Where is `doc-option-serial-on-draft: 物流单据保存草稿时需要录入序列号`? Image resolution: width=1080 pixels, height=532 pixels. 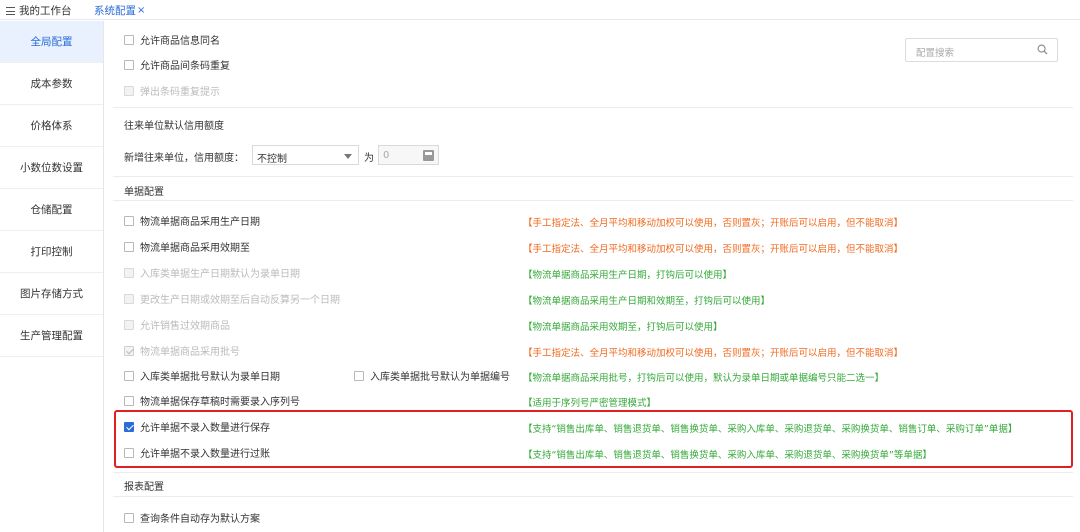
doc-option-serial-on-draft: 物流单据保存草稿时需要录入序列号 is located at coordinates (212, 400).